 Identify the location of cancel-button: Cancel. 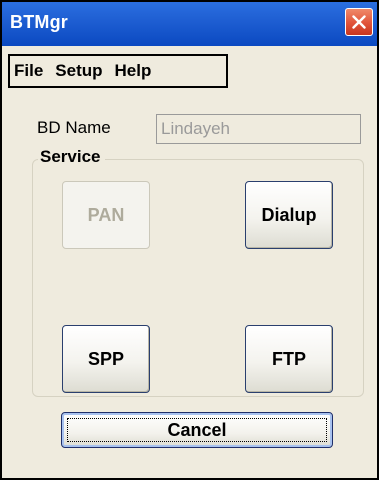
(197, 430).